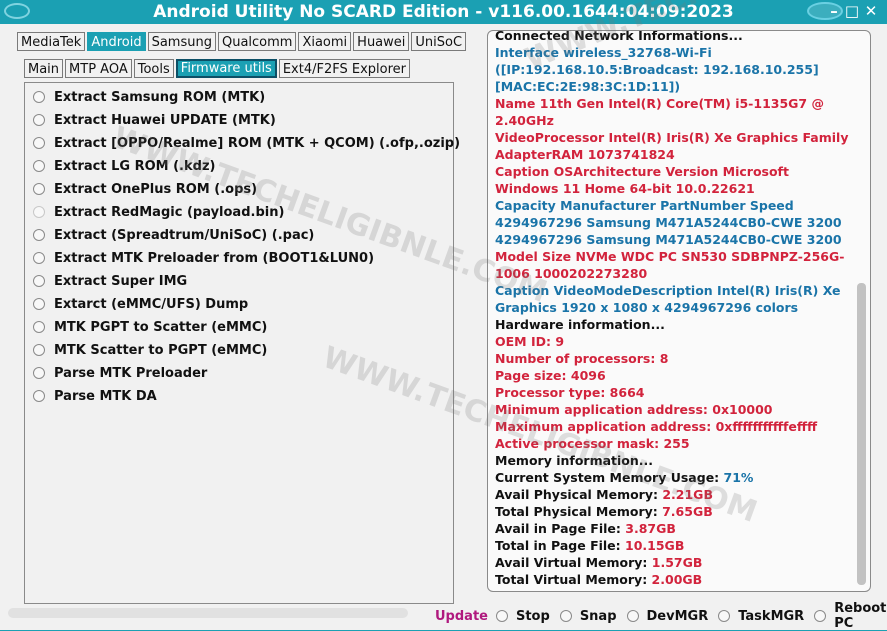 Image resolution: width=887 pixels, height=631 pixels. What do you see at coordinates (165, 120) in the screenshot?
I see `firmware-option-label: Extract Huawei UPDATE (MTK)` at bounding box center [165, 120].